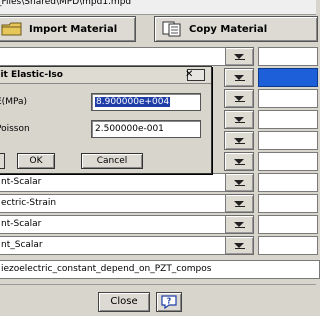 The width and height of the screenshot is (320, 316). Describe the element at coordinates (11, 29) in the screenshot. I see `folder-icon` at that location.